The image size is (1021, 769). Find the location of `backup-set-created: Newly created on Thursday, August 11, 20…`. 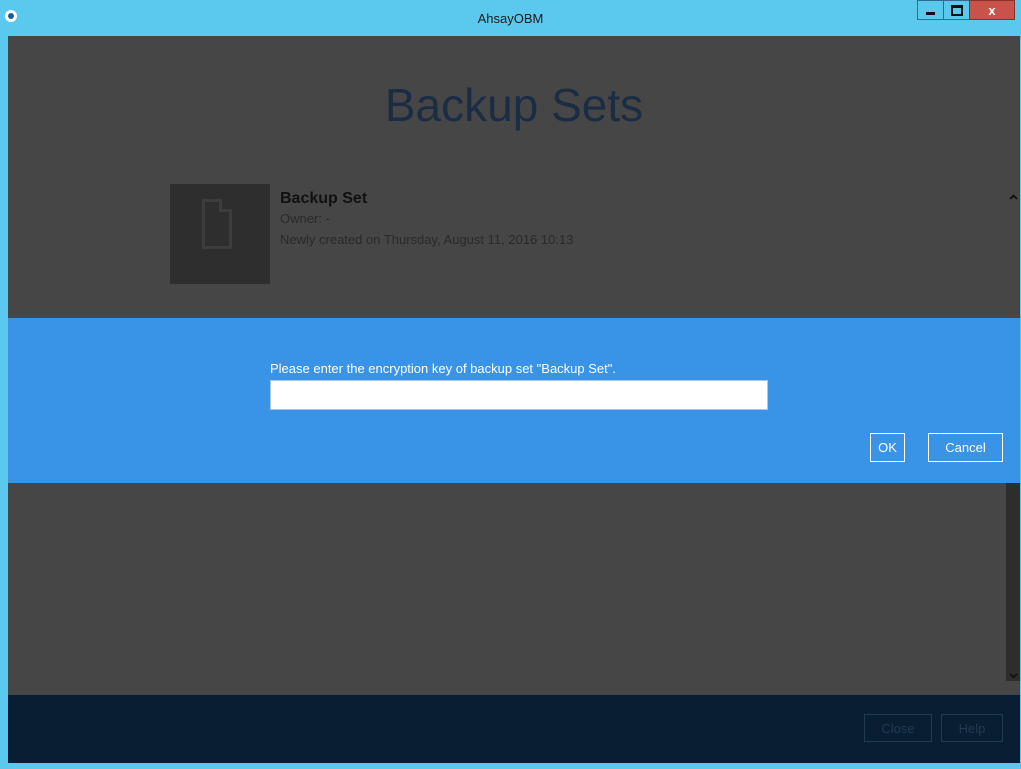

backup-set-created: Newly created on Thursday, August 11, 20… is located at coordinates (427, 239).